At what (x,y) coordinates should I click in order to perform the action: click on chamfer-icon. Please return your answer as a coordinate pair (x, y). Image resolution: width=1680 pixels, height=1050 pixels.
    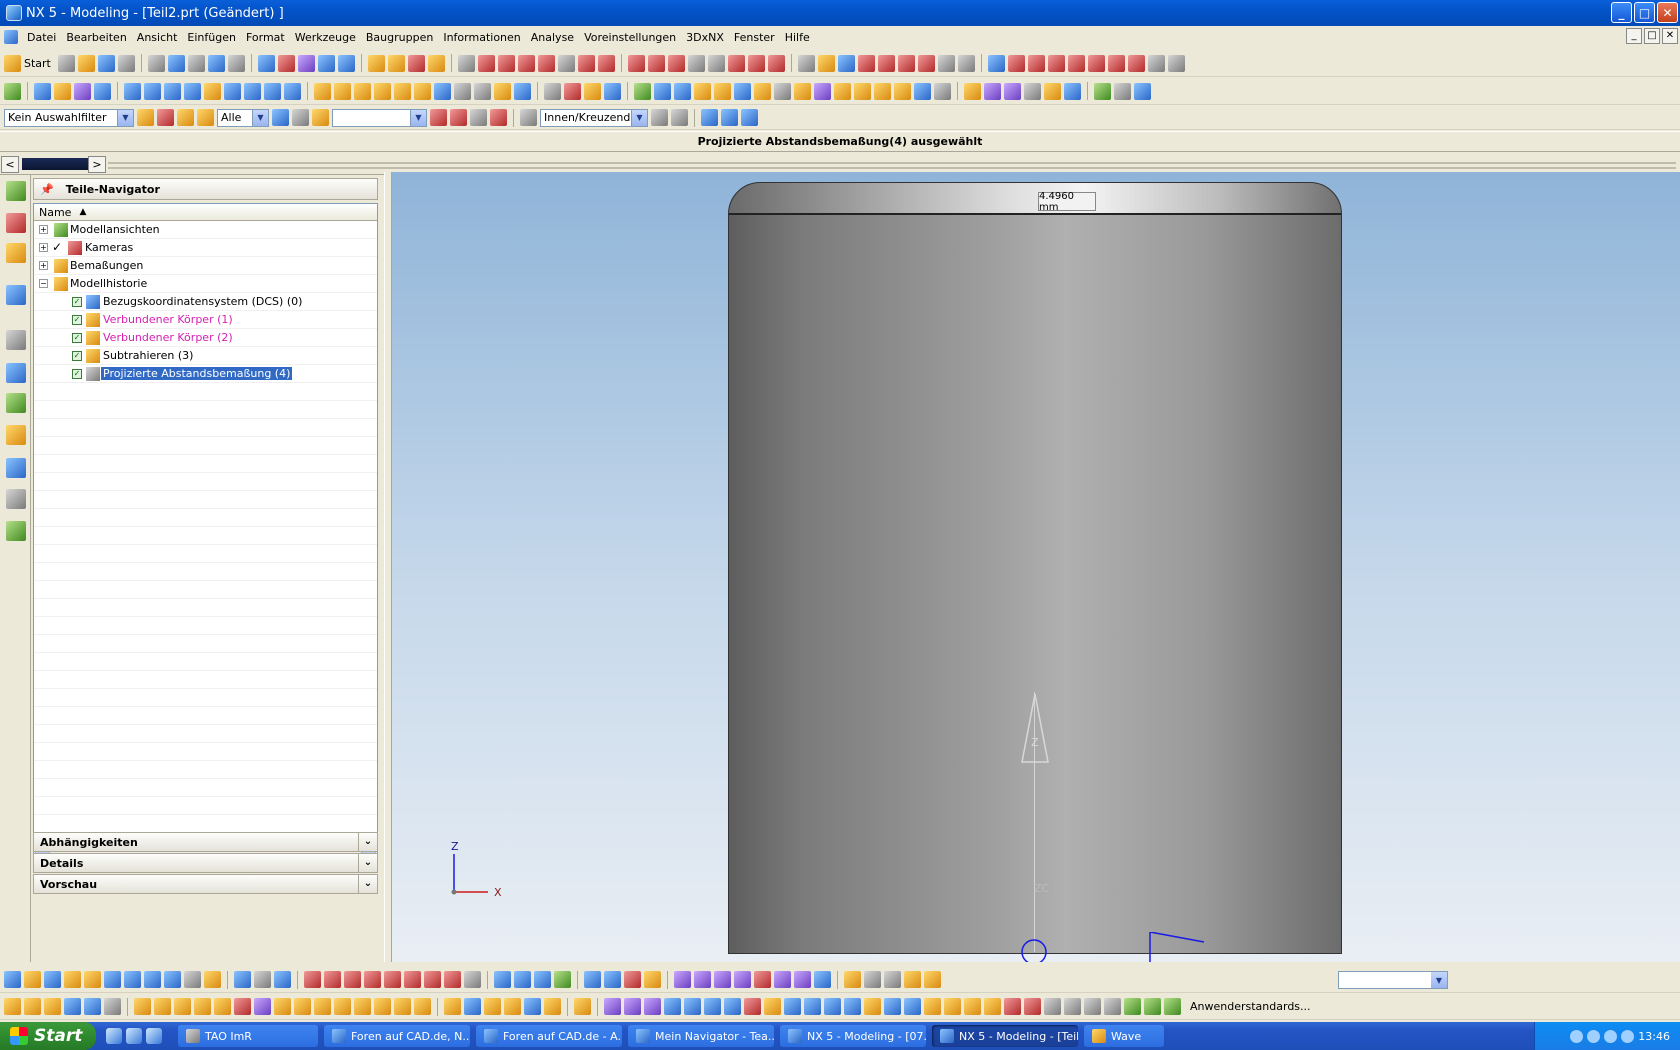
    Looking at the image, I should click on (402, 91).